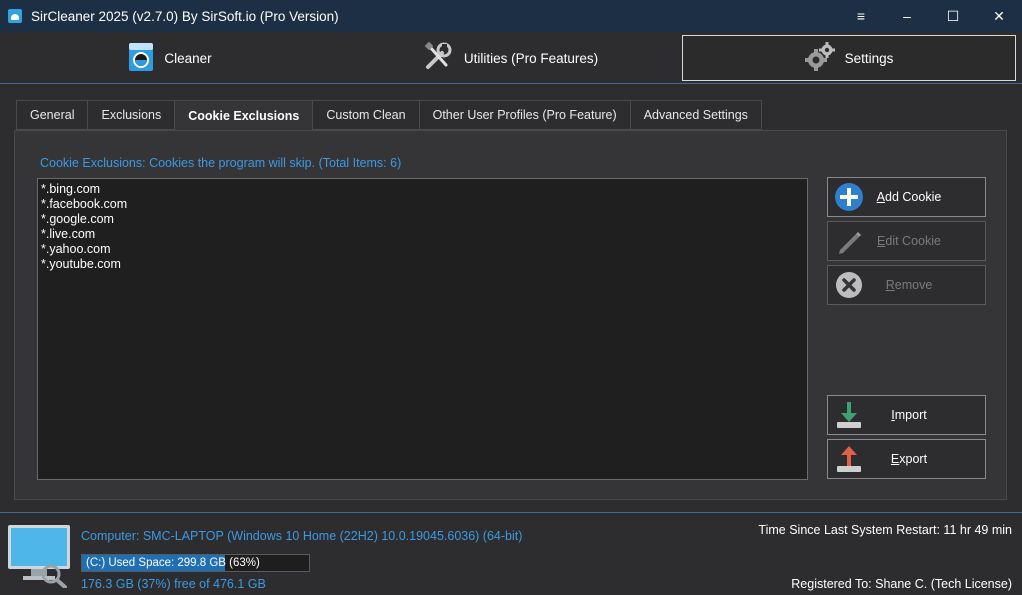 The height and width of the screenshot is (595, 1022). Describe the element at coordinates (895, 459) in the screenshot. I see `button-mnemonic: E` at that location.